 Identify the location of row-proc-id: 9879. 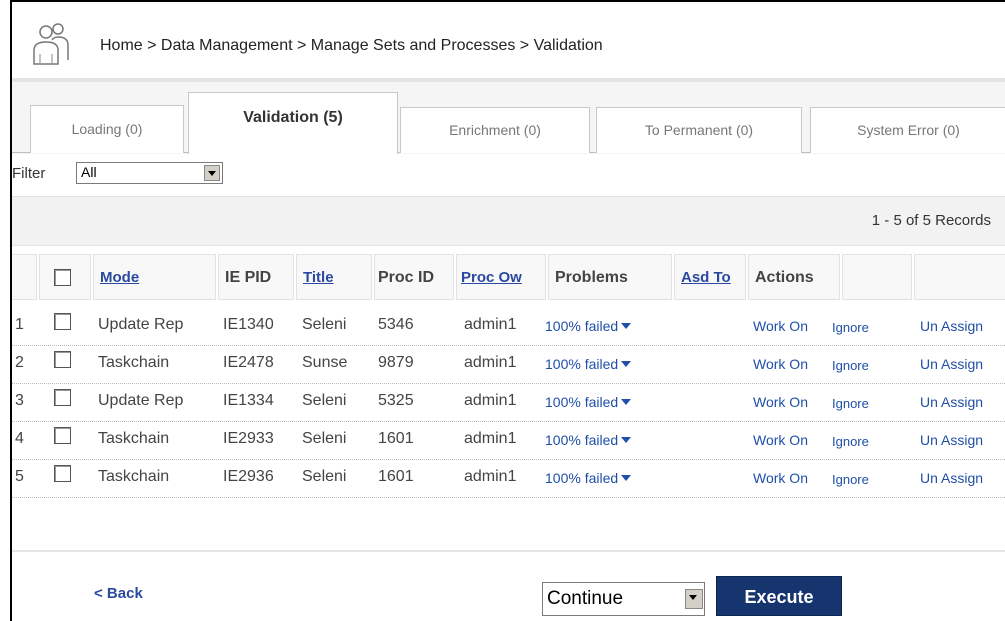
(396, 362).